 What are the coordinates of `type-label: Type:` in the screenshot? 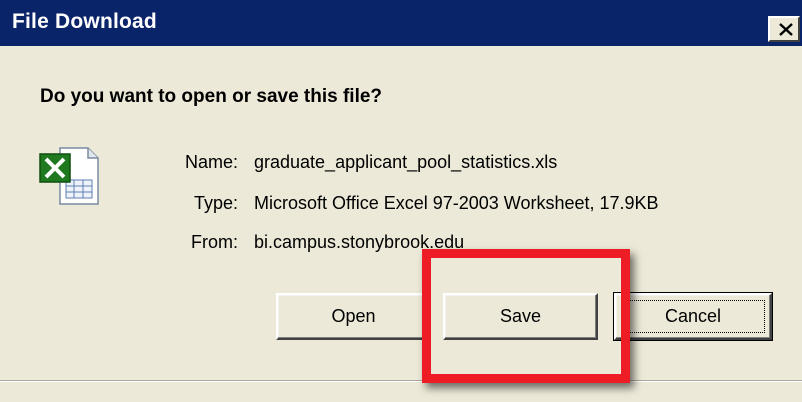 It's located at (215, 203).